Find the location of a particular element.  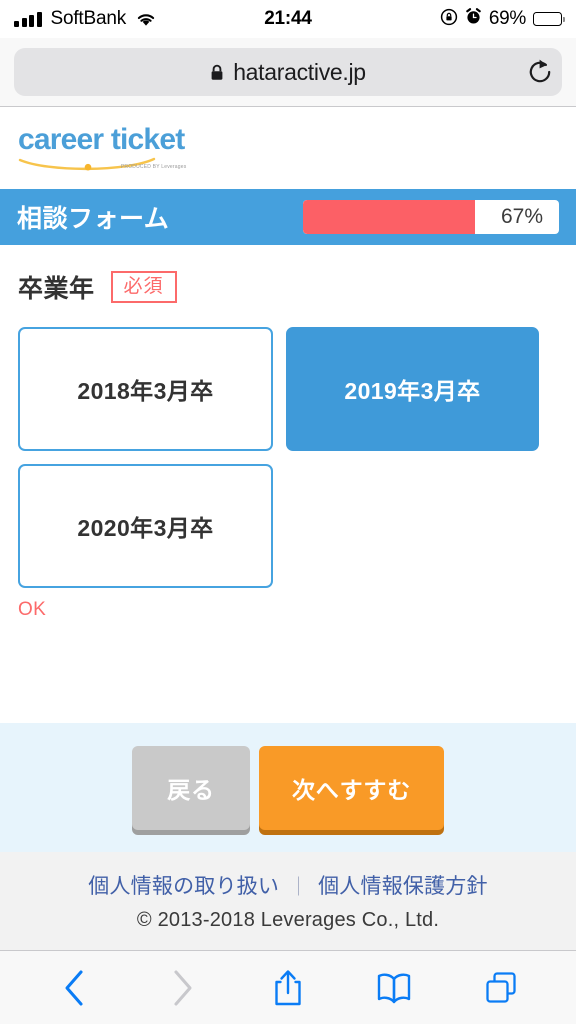

site-header: career ticket PRODUCED BY Leverages is located at coordinates (288, 148).